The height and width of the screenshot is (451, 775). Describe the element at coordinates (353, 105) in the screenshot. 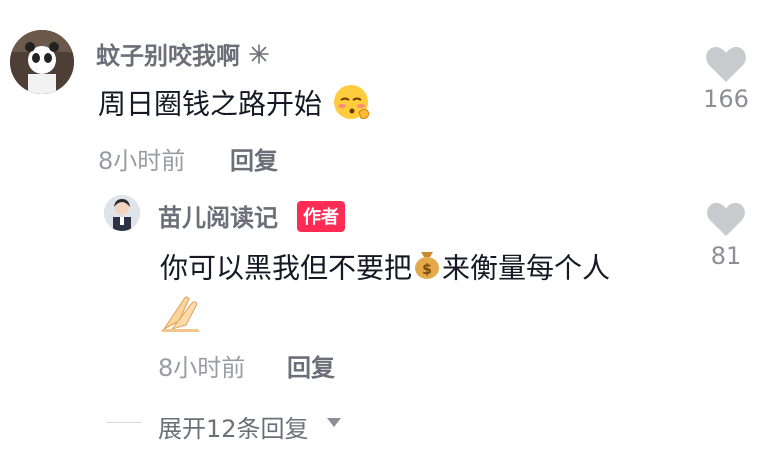

I see `blush-emoji-icon` at that location.